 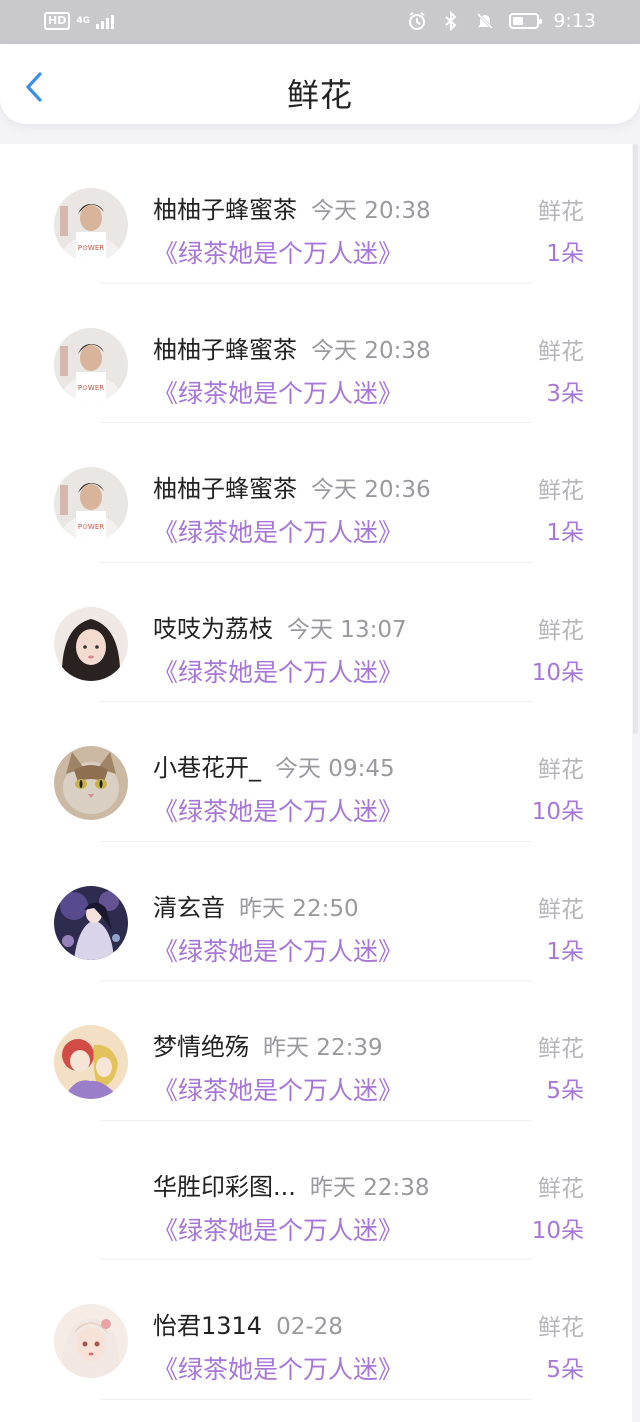 I want to click on user-name: 小巷花开_, so click(x=207, y=768).